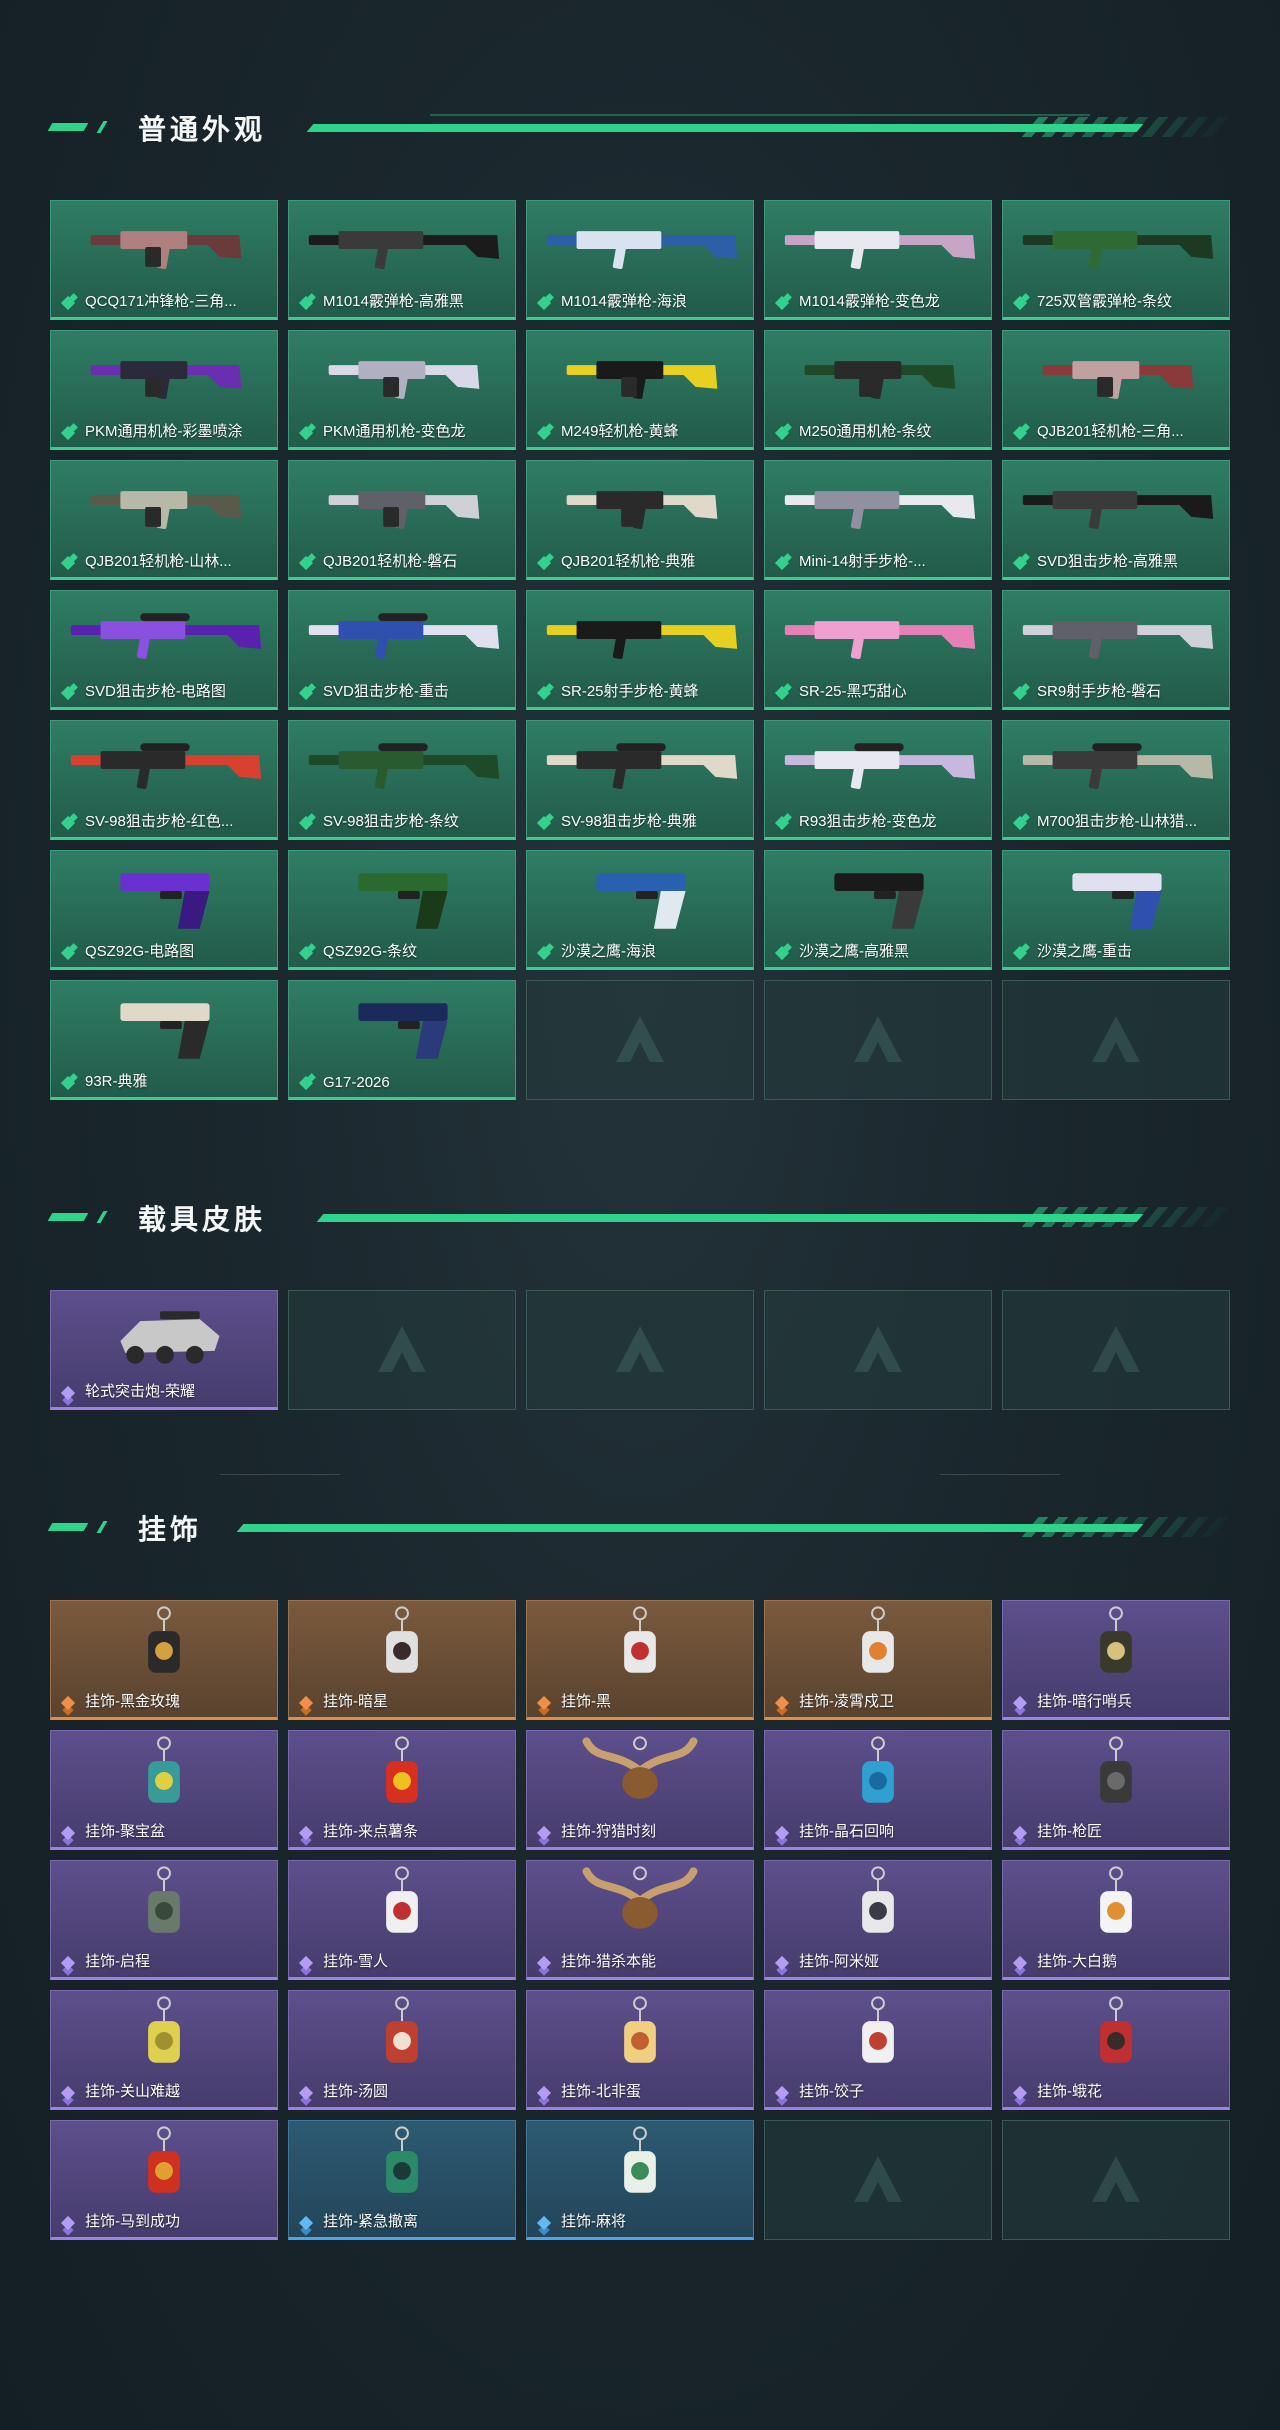 The image size is (1280, 2430). What do you see at coordinates (608, 951) in the screenshot?
I see `item-name: 沙漠之鹰-海浪` at bounding box center [608, 951].